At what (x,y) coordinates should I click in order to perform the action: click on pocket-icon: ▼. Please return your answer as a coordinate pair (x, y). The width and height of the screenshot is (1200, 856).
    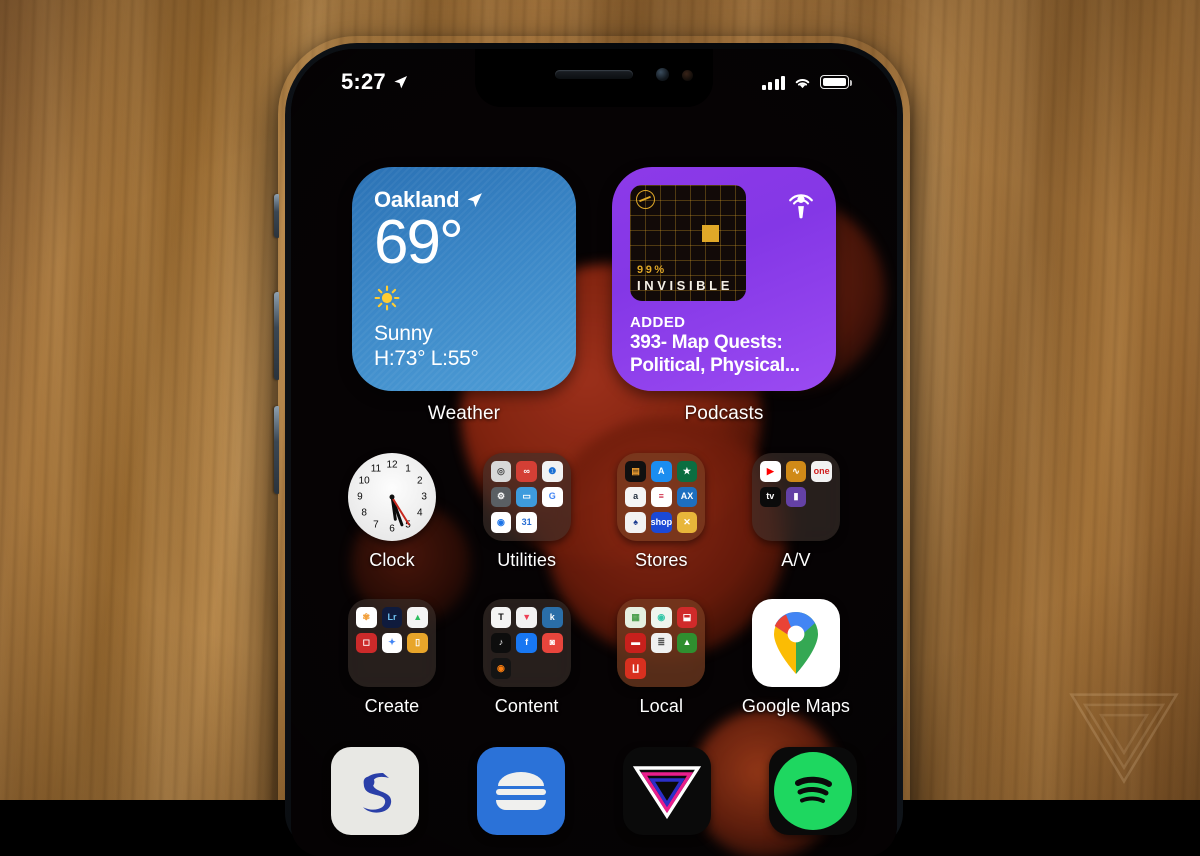
    Looking at the image, I should click on (526, 617).